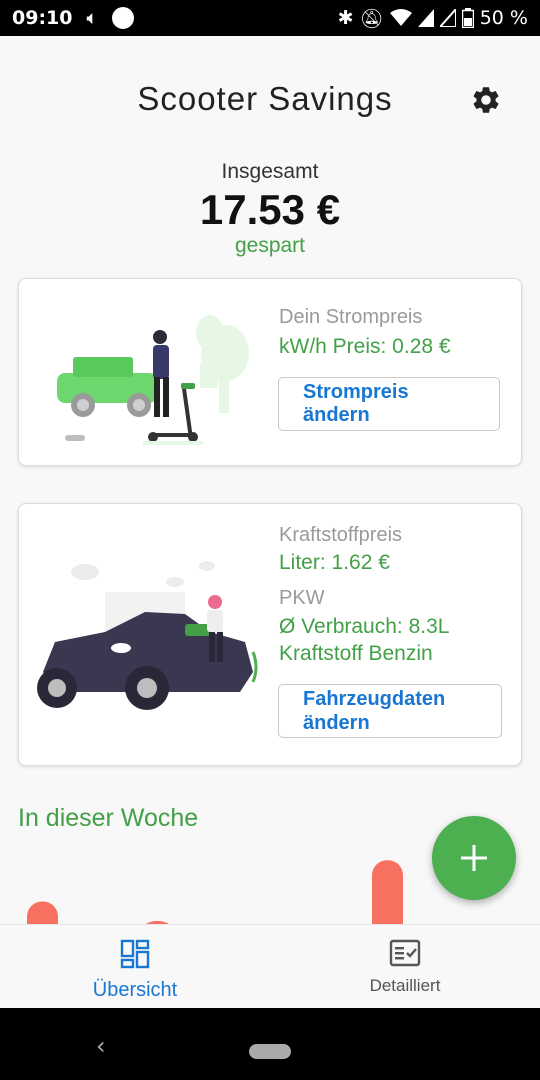  I want to click on home-pill, so click(270, 1051).